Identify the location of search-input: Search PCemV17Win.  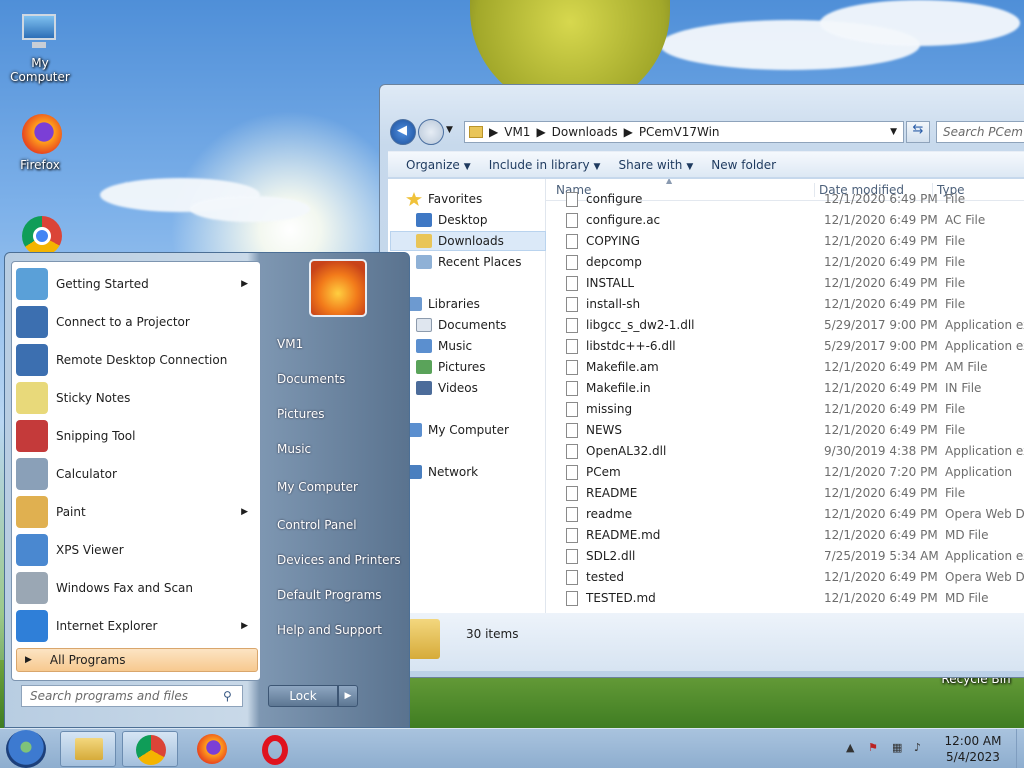
(980, 132).